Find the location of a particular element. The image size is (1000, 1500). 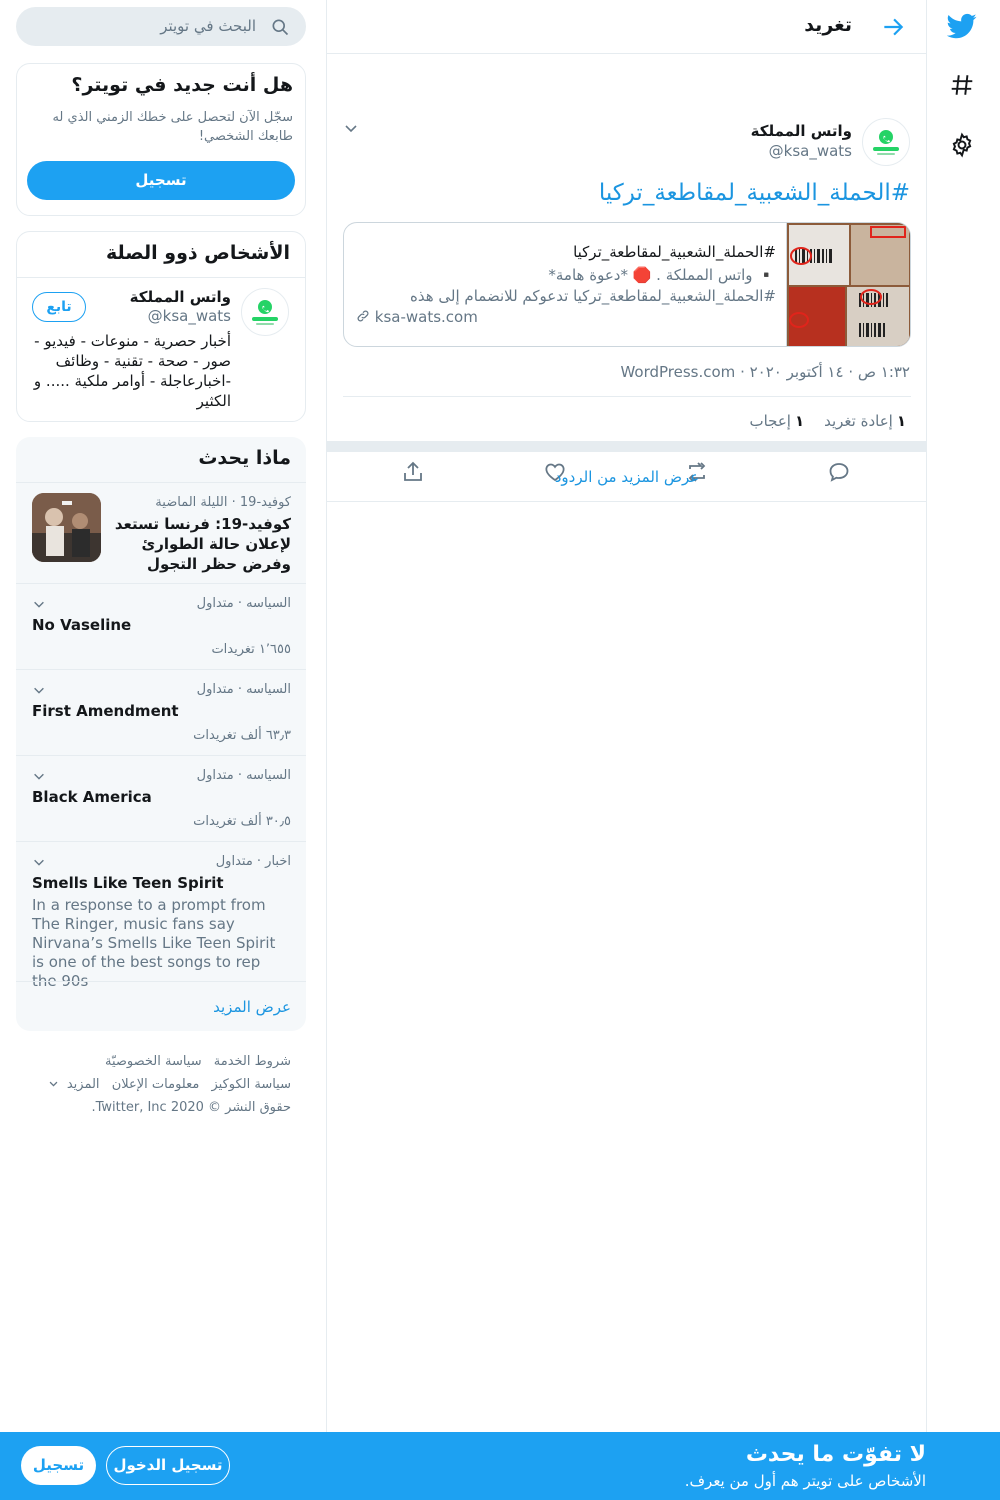

footer-copyright: حقوق النشر © 2020 Twitter, Inc. is located at coordinates (191, 1107).